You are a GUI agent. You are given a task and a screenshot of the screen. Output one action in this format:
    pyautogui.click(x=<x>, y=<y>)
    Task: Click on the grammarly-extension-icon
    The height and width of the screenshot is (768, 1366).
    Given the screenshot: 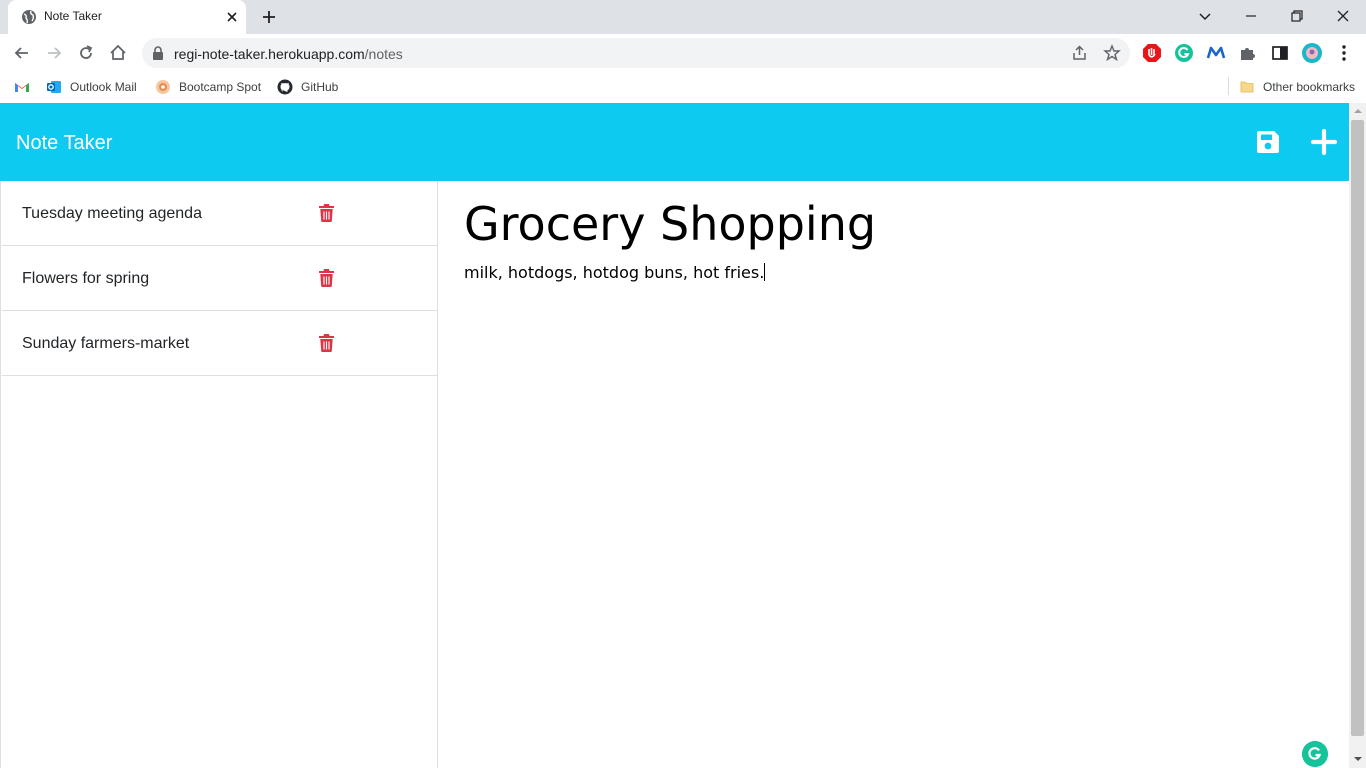 What is the action you would take?
    pyautogui.click(x=1184, y=53)
    